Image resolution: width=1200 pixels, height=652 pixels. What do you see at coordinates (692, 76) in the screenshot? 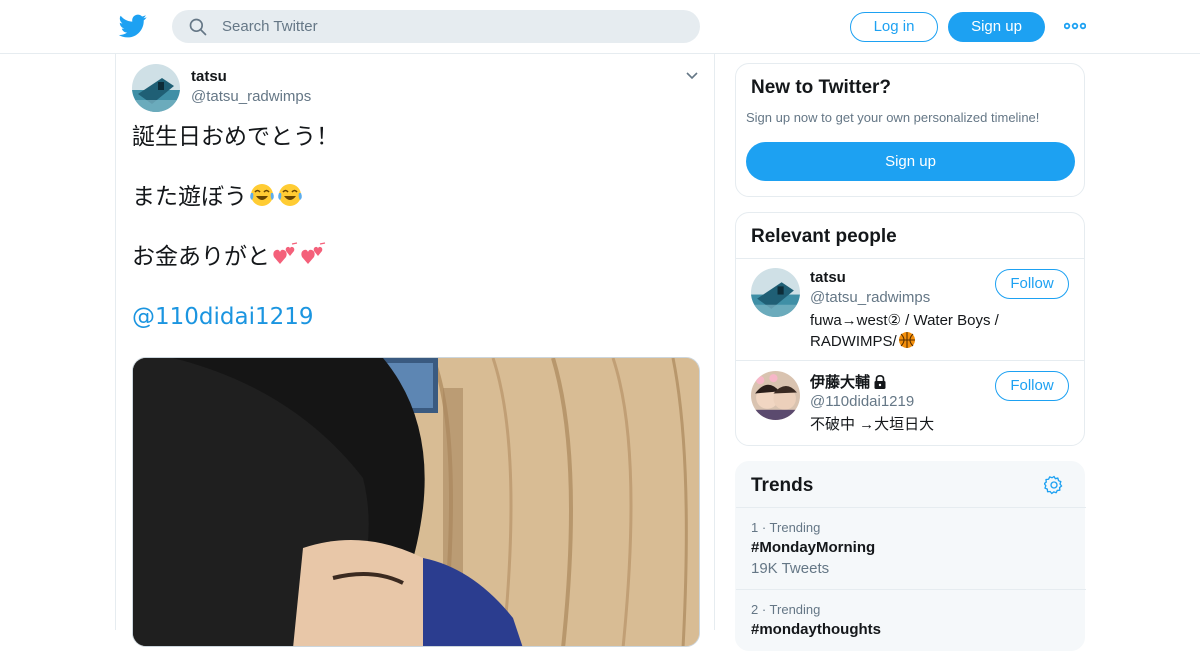
I see `chevron-down-icon` at bounding box center [692, 76].